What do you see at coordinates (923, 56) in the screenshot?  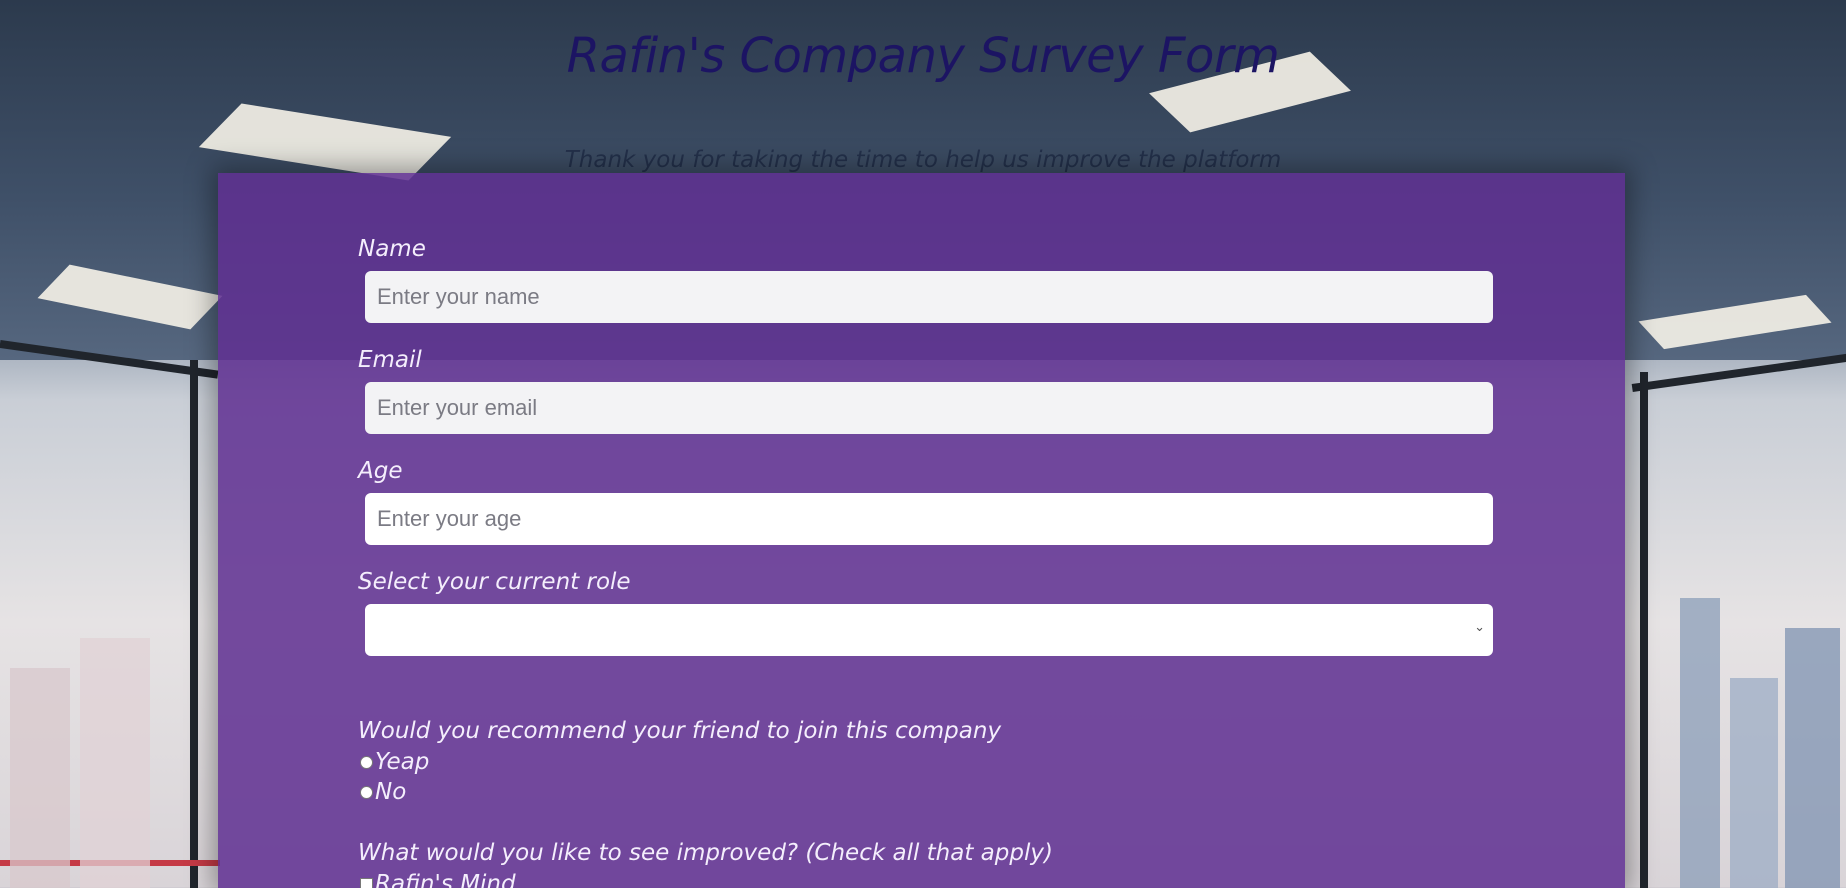 I see `page-title: Rafin's Company Survey Form` at bounding box center [923, 56].